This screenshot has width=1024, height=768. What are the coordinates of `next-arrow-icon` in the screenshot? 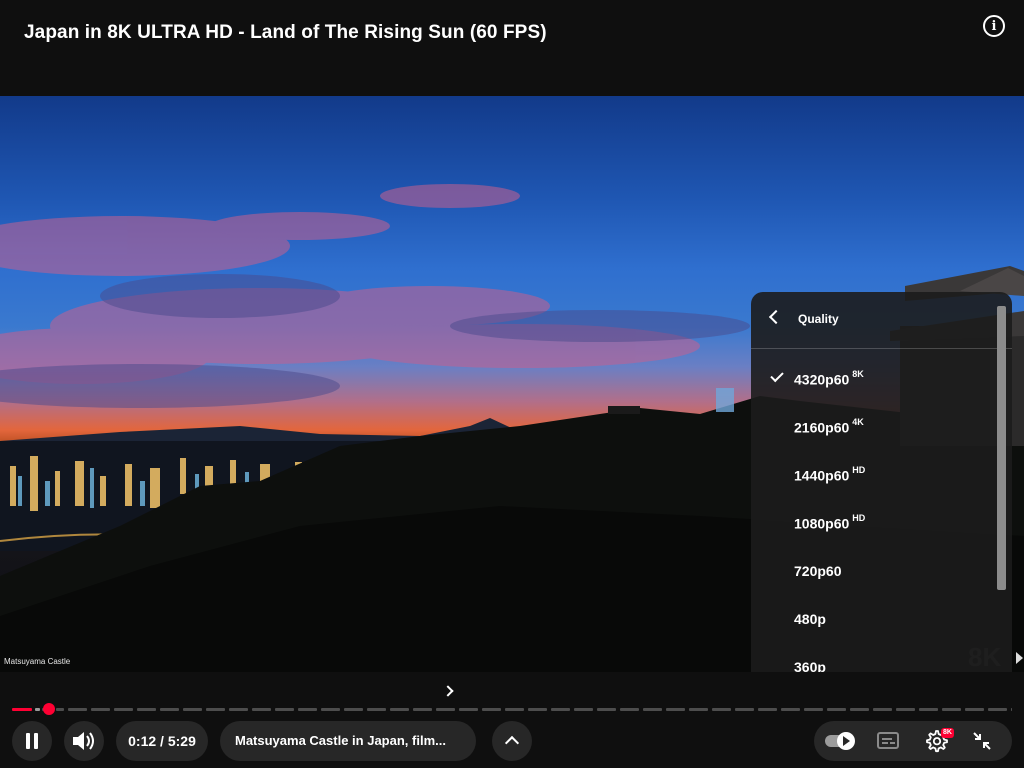 It's located at (1019, 658).